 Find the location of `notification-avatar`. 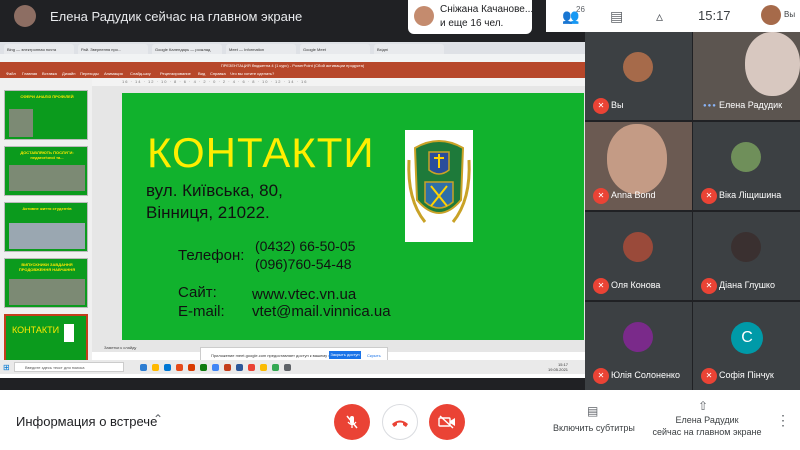

notification-avatar is located at coordinates (424, 16).